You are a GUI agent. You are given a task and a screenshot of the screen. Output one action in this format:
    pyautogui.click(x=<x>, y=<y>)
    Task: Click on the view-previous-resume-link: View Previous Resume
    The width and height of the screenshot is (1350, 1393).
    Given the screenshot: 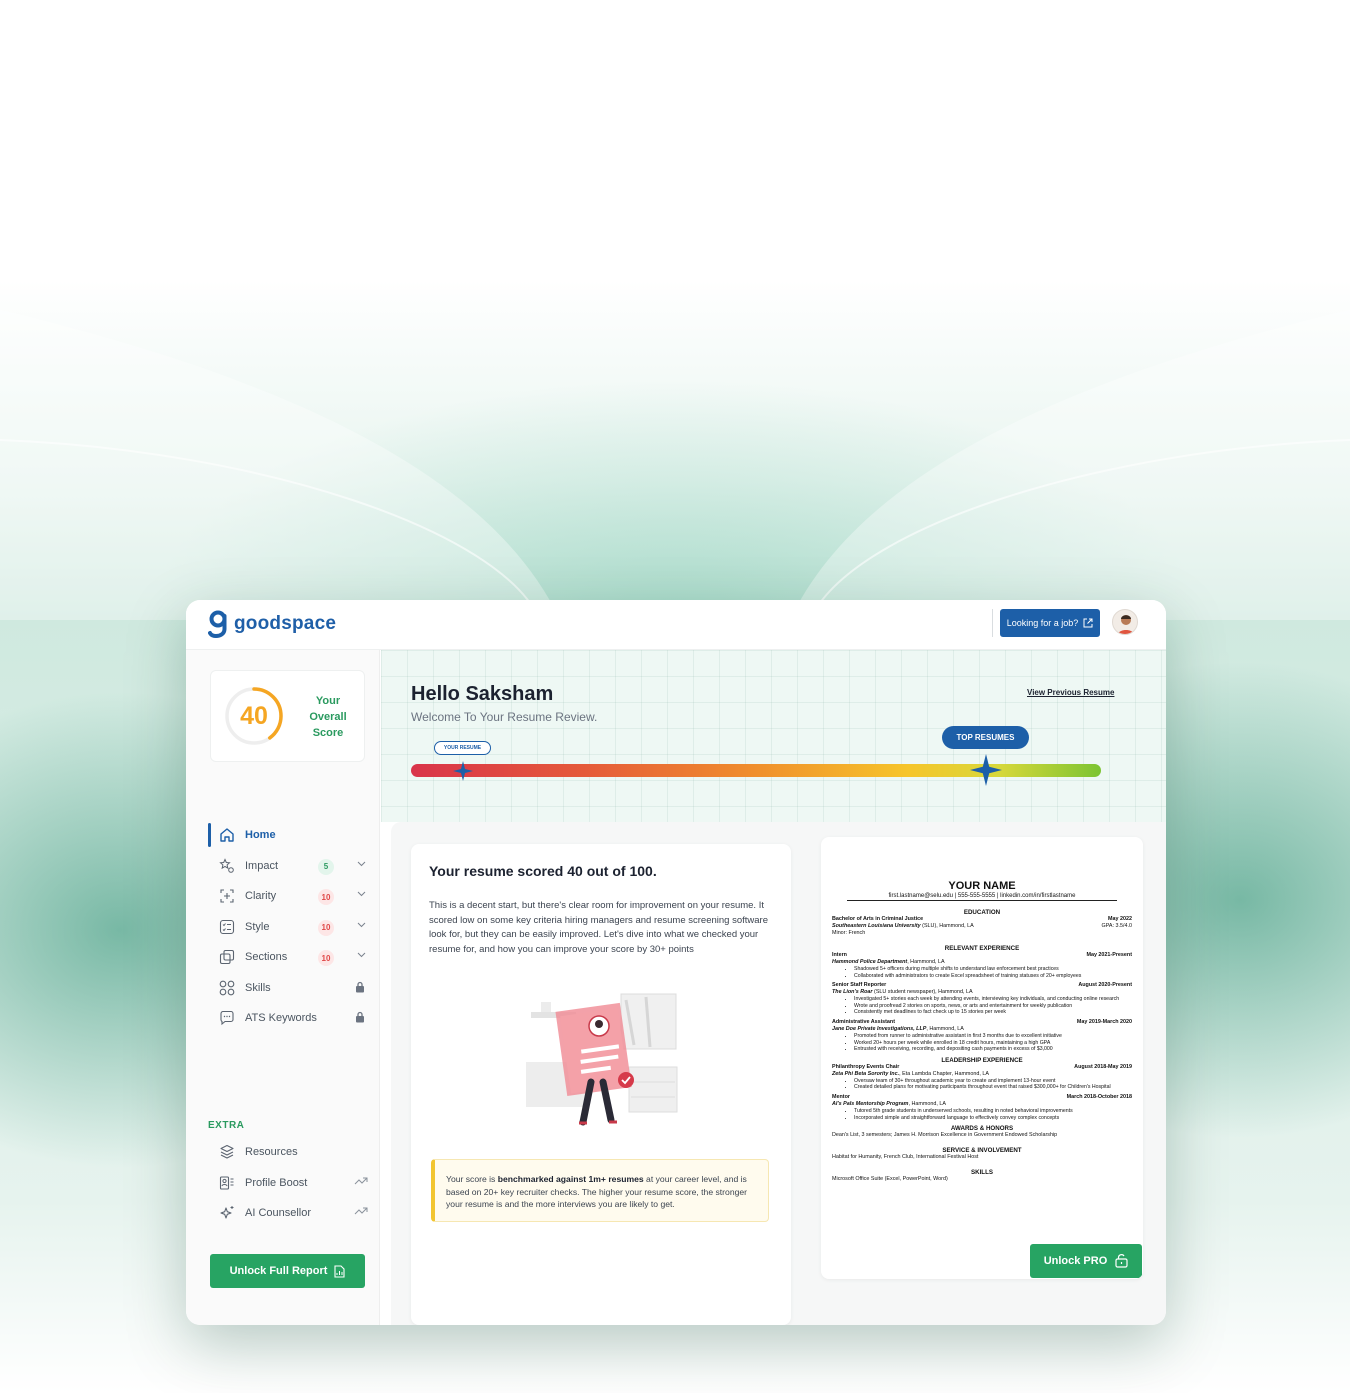 What is the action you would take?
    pyautogui.click(x=1070, y=692)
    